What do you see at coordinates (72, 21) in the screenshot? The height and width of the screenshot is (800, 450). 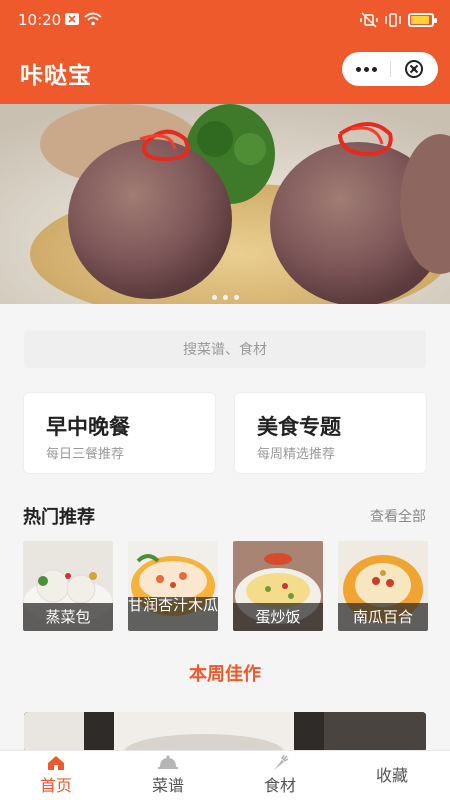 I see `notification-icon` at bounding box center [72, 21].